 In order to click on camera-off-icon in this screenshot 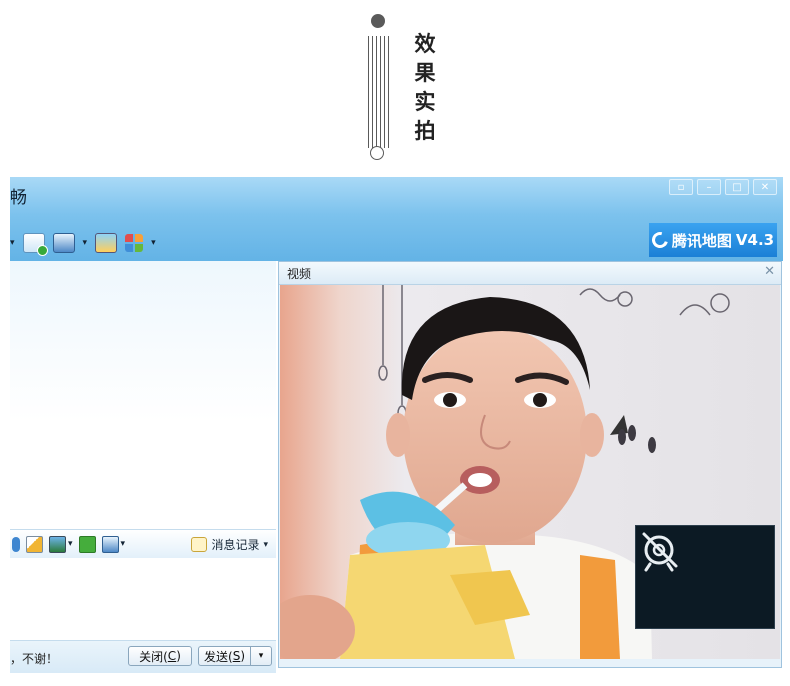, I will do `click(660, 552)`.